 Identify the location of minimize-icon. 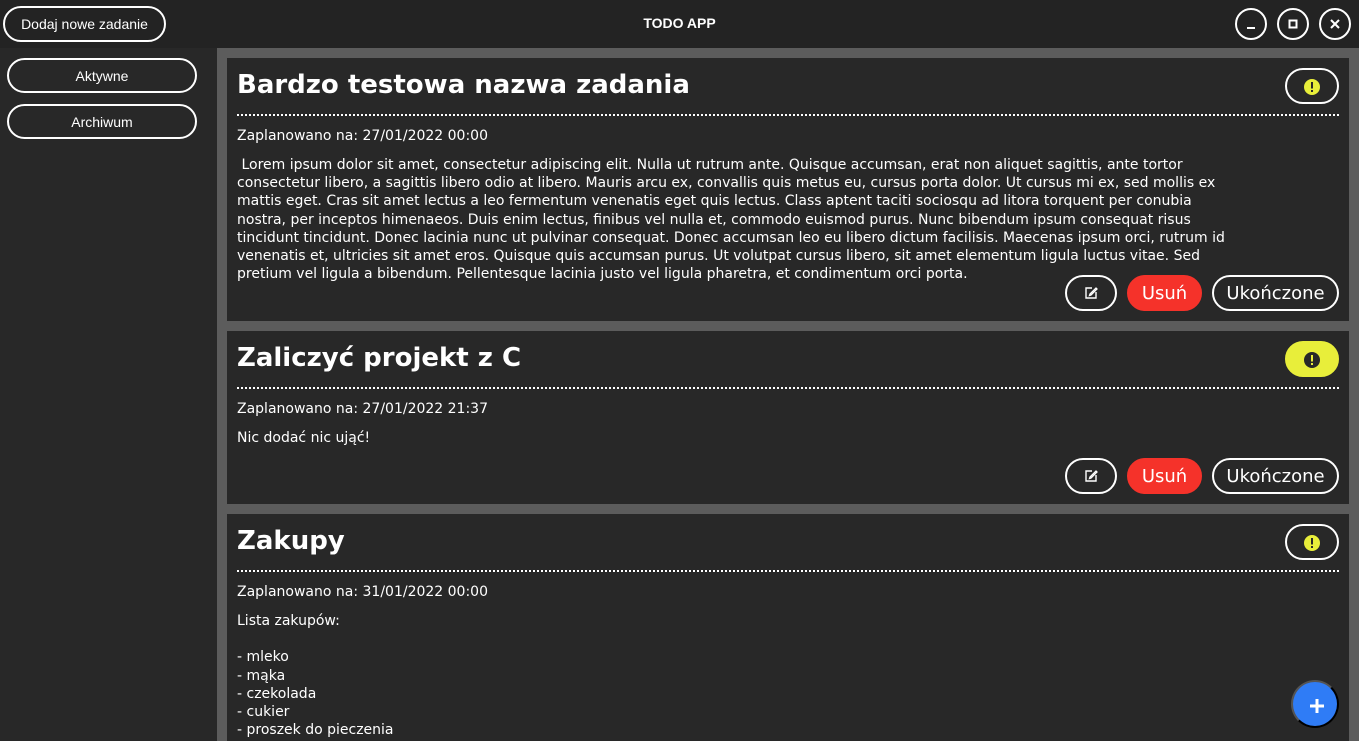
(1251, 28).